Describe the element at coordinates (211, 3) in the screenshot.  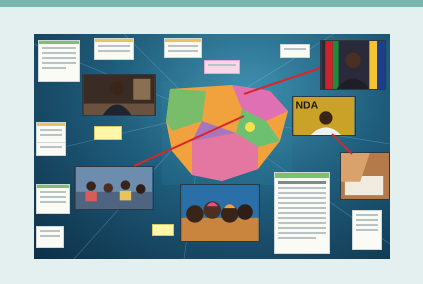
I see `header-bar` at that location.